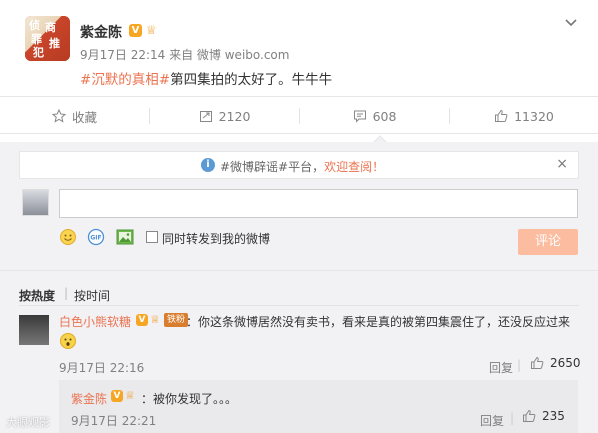 The image size is (598, 433). Describe the element at coordinates (176, 320) in the screenshot. I see `fan-badge: 铁粉` at that location.